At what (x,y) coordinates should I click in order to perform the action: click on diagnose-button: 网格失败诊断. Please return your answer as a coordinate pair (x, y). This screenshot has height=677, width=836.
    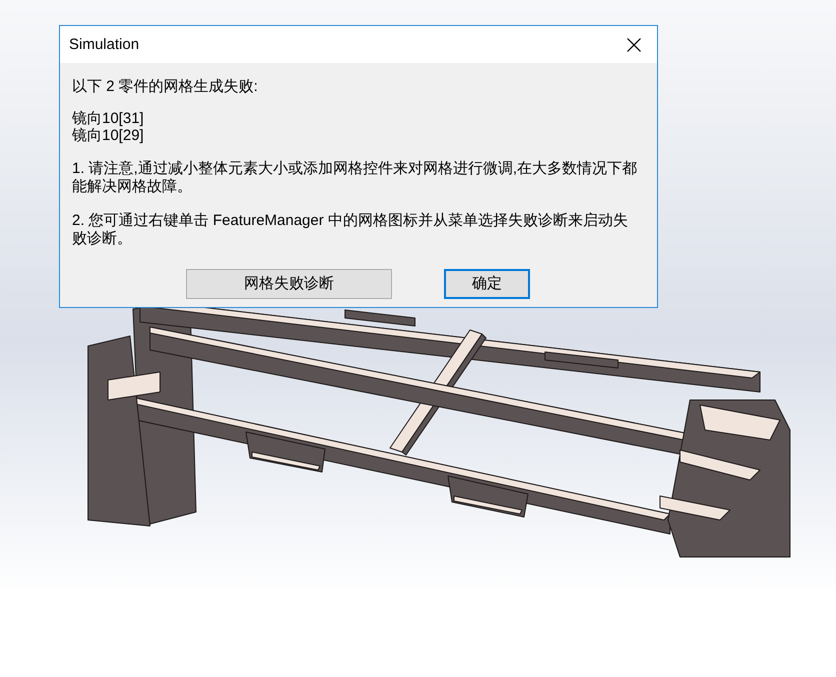
    Looking at the image, I should click on (289, 284).